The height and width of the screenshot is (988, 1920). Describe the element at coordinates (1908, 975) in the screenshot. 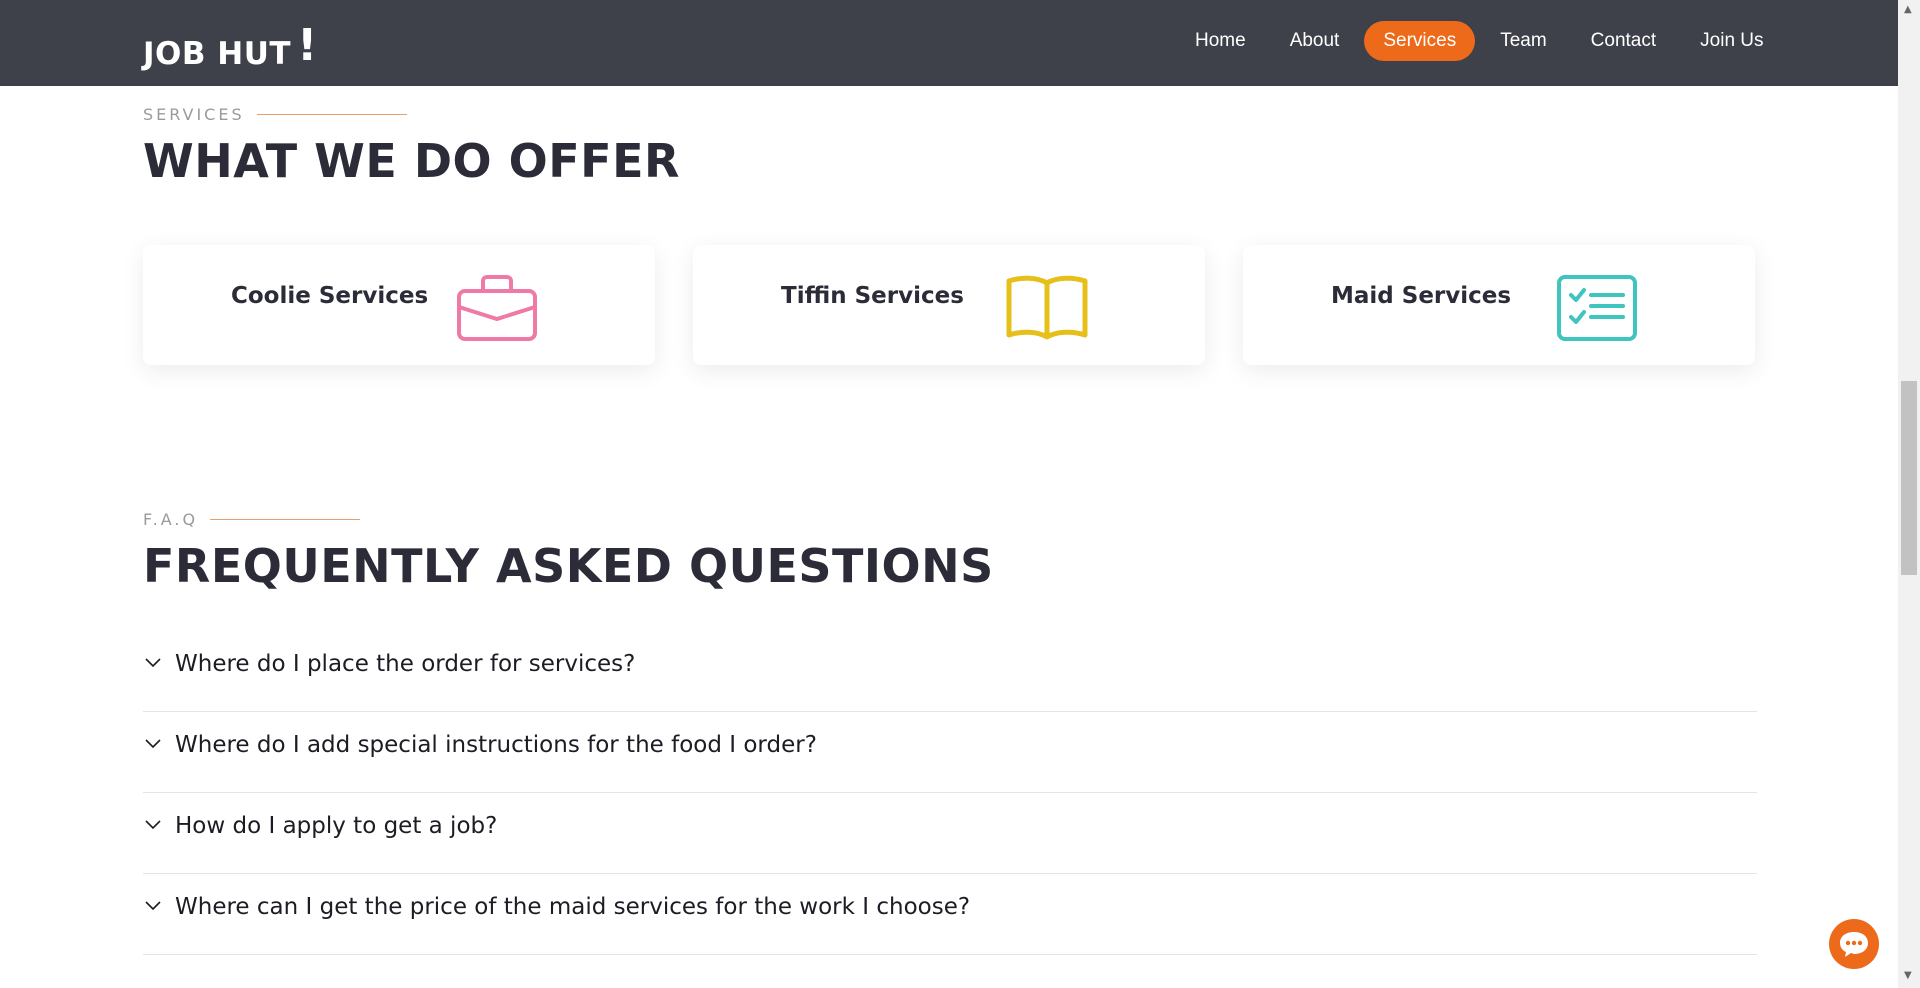

I see `scroll-down-arrow-icon: ▼` at that location.